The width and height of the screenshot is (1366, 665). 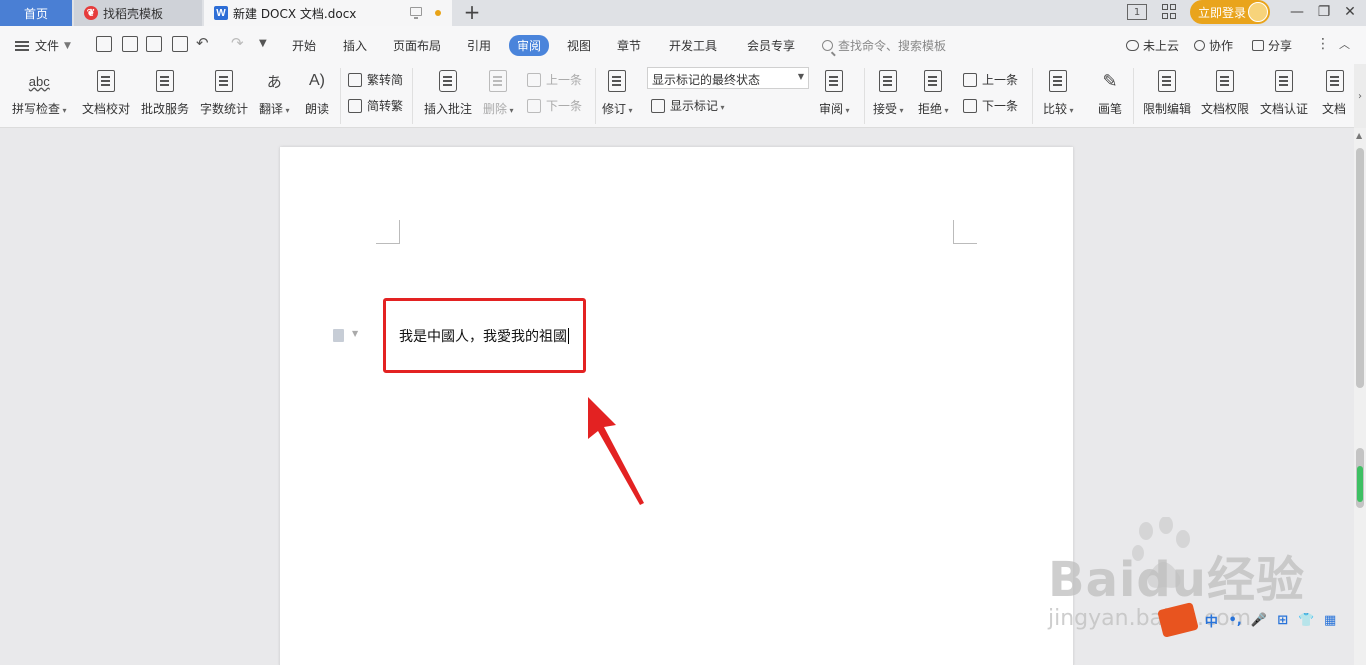 What do you see at coordinates (1330, 620) in the screenshot?
I see `ime-toolbox-icon: ▦` at bounding box center [1330, 620].